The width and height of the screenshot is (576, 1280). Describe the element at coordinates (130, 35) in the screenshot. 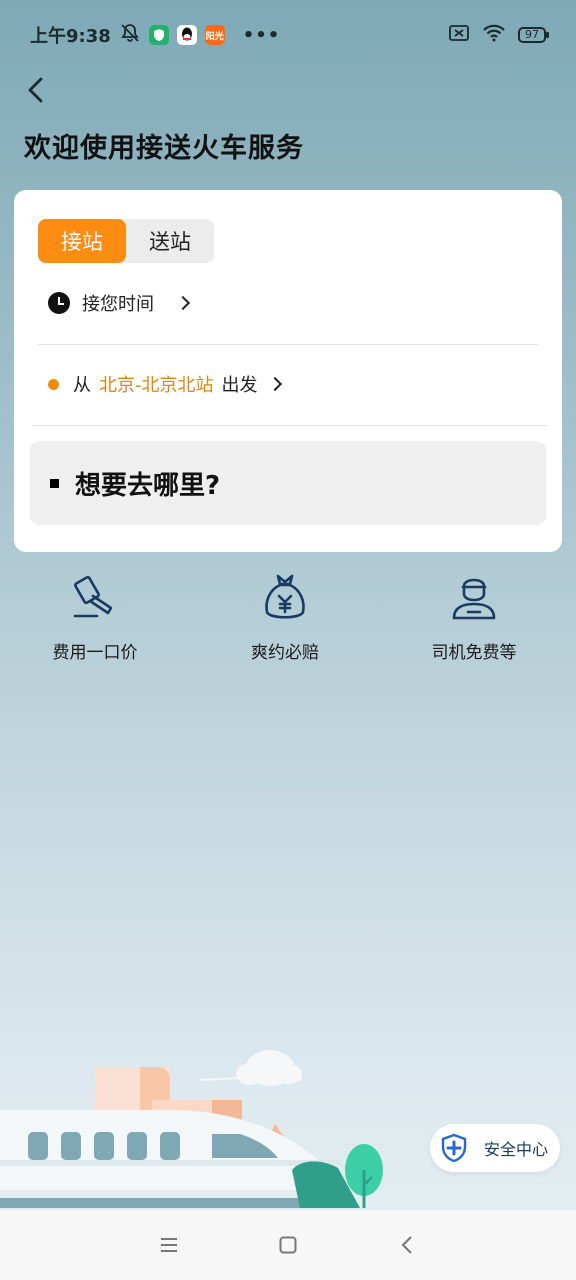

I see `mute-notification-icon` at that location.